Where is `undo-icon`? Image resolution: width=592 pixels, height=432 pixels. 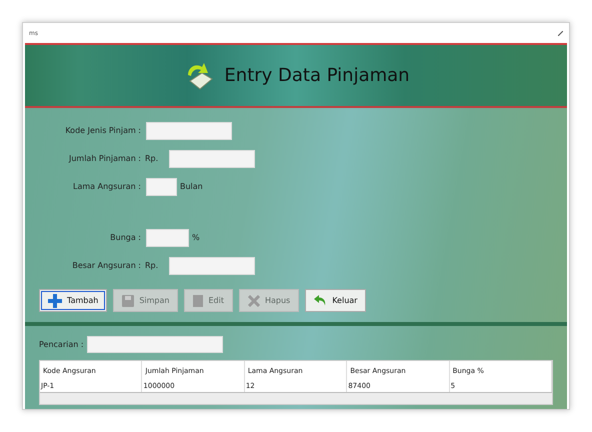 undo-icon is located at coordinates (321, 300).